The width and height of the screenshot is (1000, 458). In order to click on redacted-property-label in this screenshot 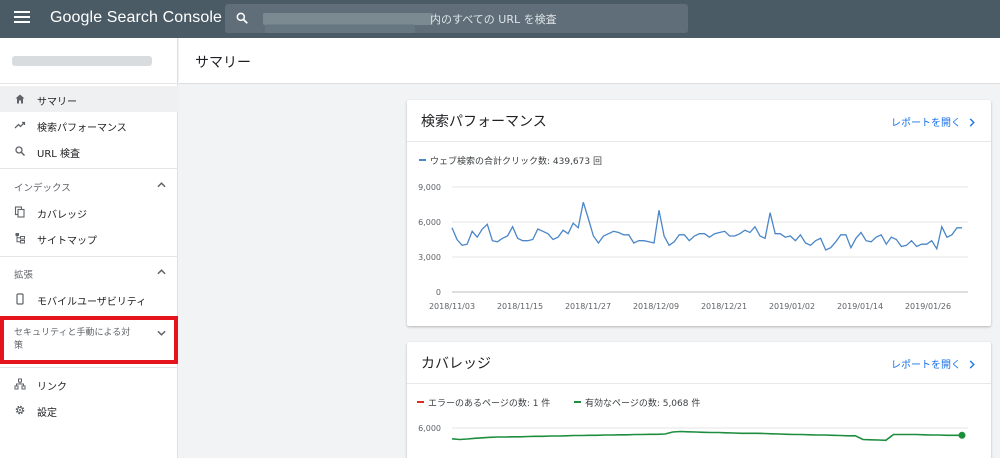, I will do `click(82, 61)`.